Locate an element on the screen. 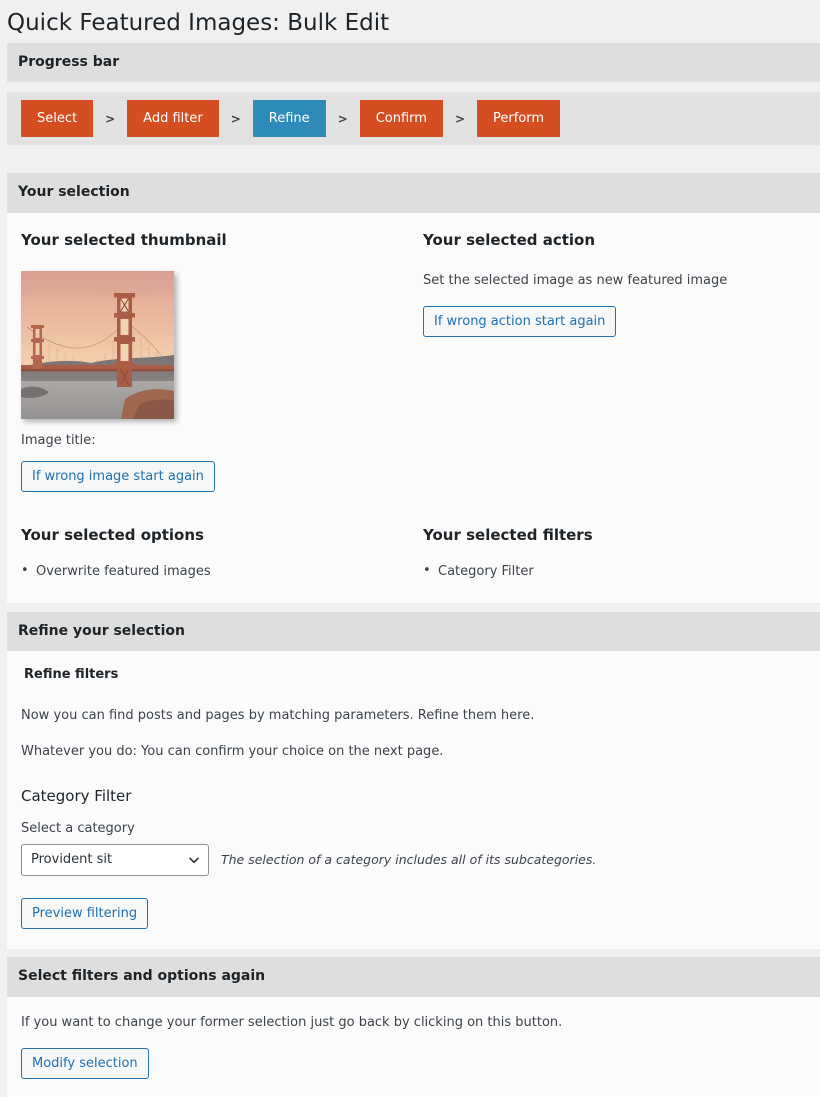 The width and height of the screenshot is (820, 1097). selected-options-list: Overwrite featured images is located at coordinates (222, 571).